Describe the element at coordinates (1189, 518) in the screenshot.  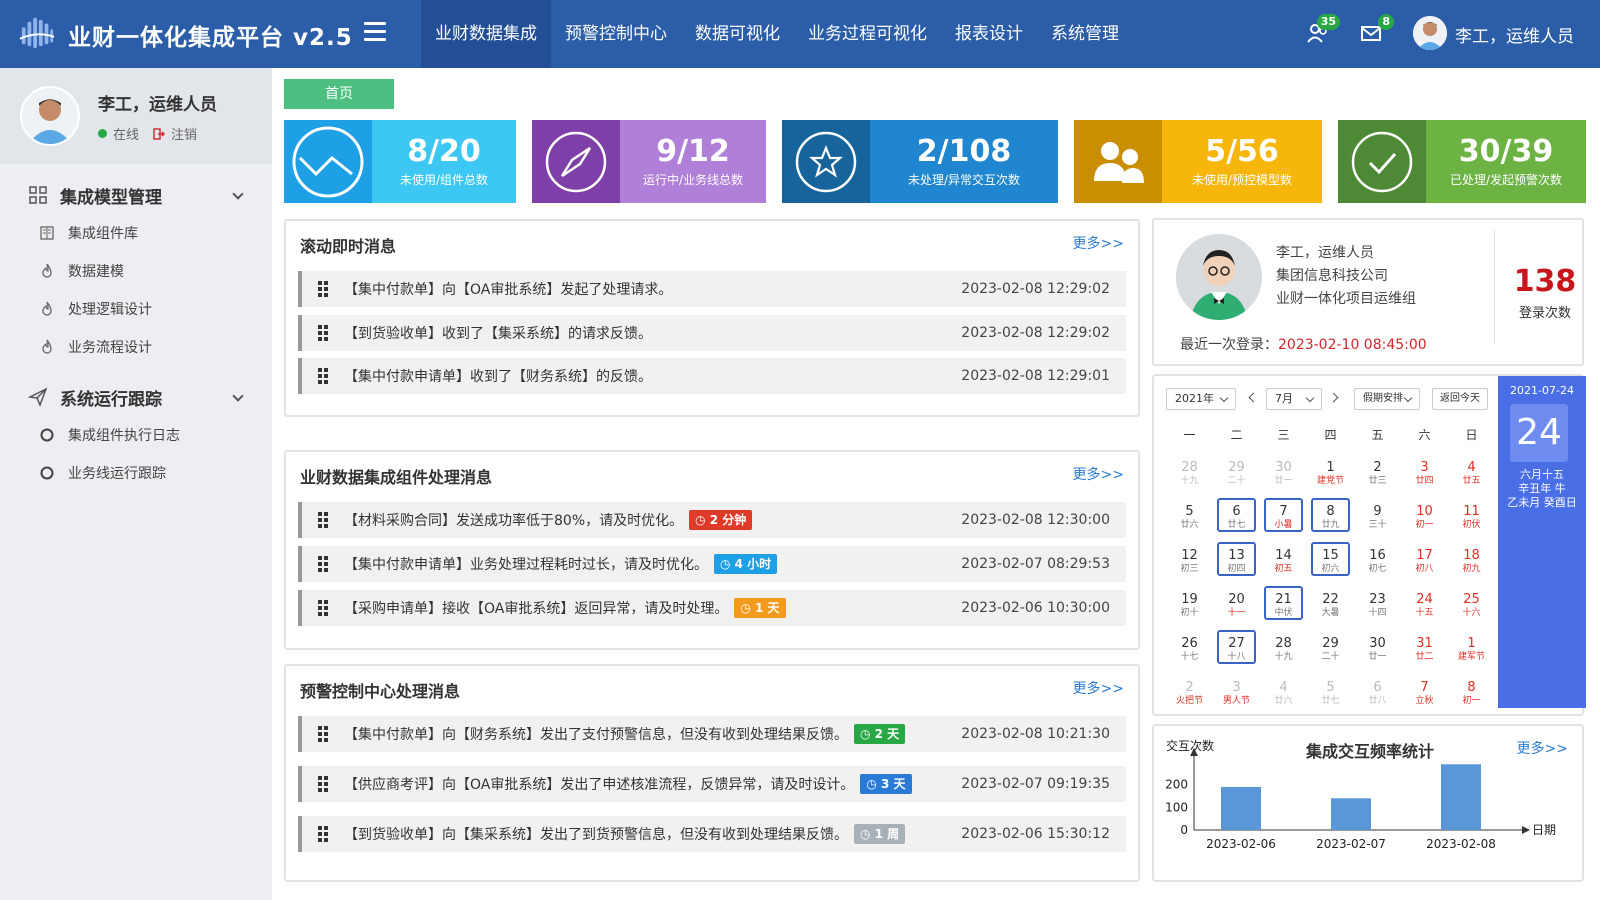
I see `calendar-day: 5 廿六` at that location.